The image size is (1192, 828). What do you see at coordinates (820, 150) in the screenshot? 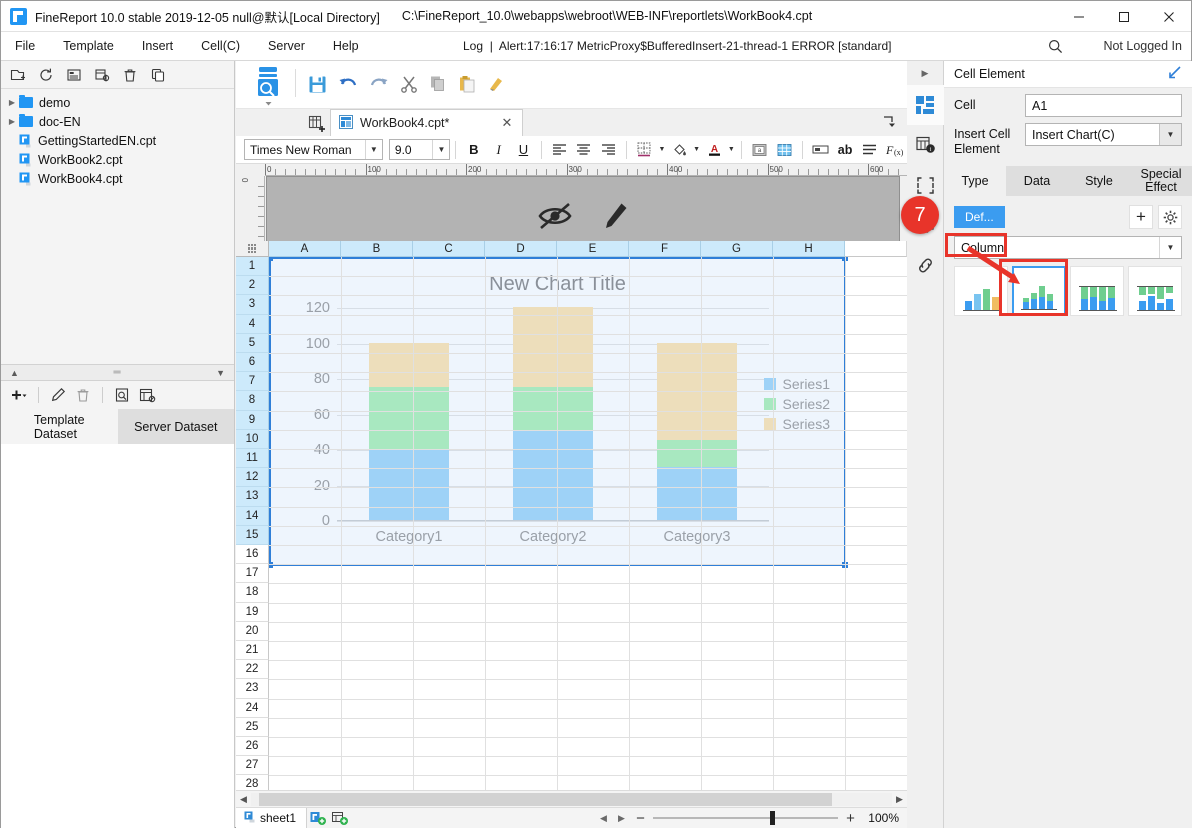
I see `cell-attr-icon` at bounding box center [820, 150].